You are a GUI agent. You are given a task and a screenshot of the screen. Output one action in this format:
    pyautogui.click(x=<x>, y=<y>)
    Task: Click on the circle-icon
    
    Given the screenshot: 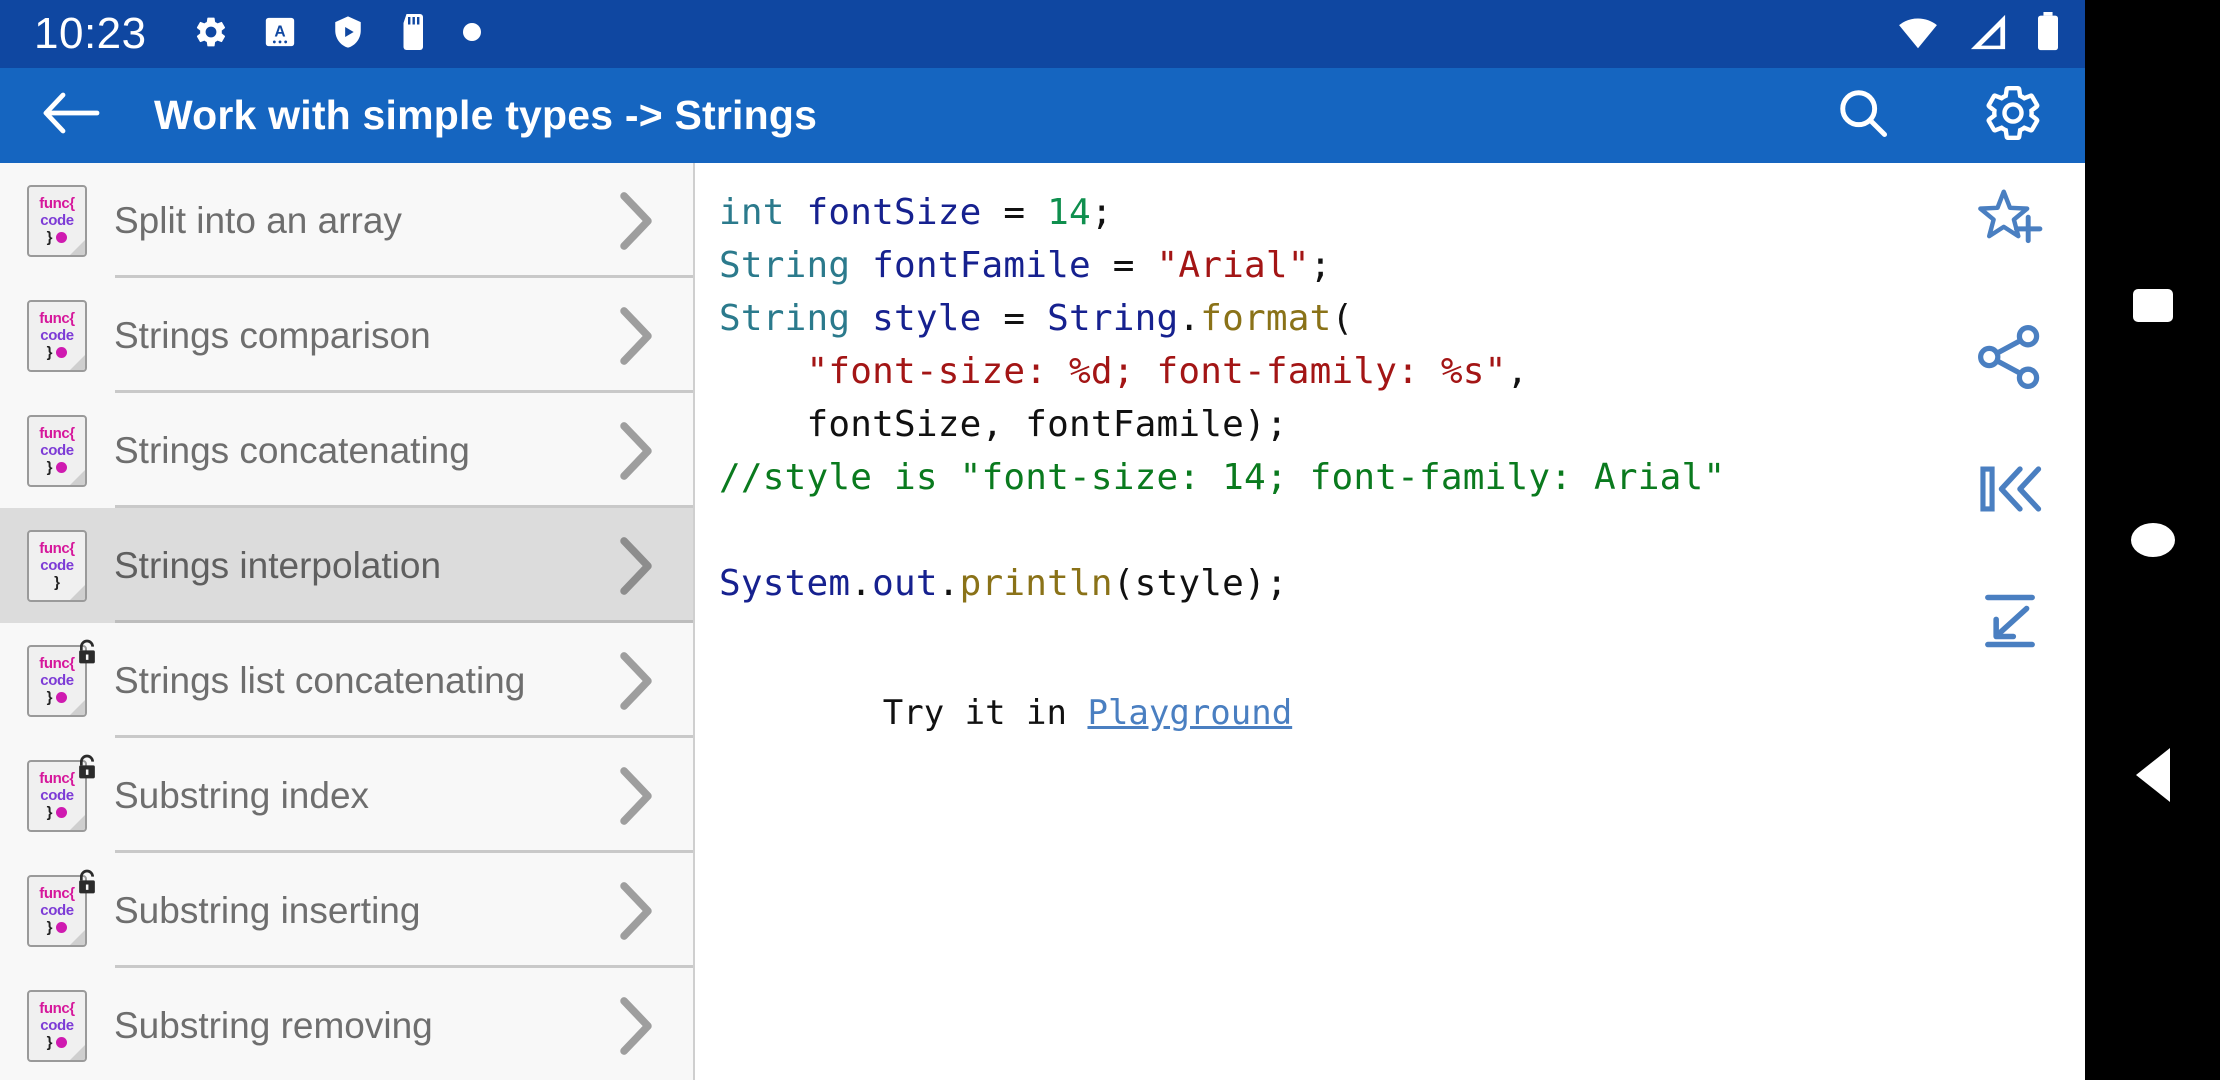 What is the action you would take?
    pyautogui.click(x=2152, y=540)
    